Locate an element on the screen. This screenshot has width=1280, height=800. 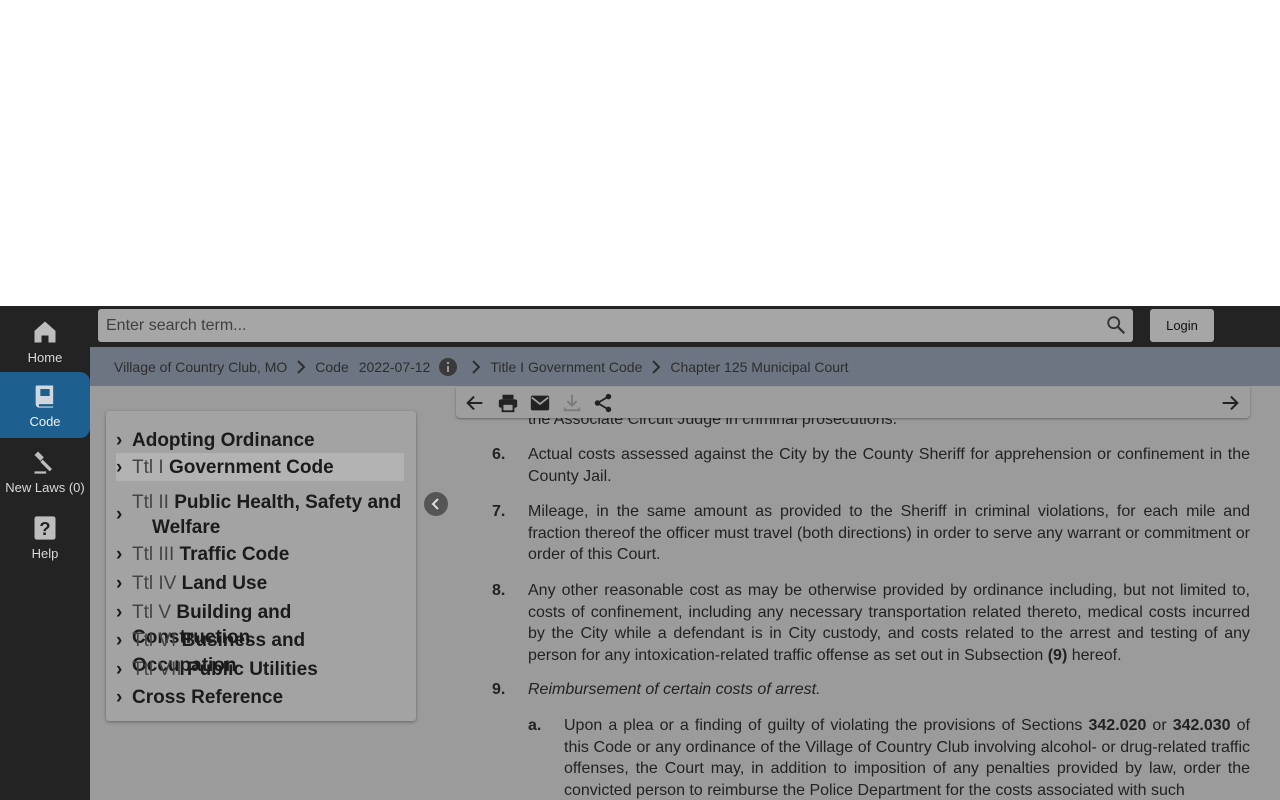
nav-help-label: Help is located at coordinates (45, 553).